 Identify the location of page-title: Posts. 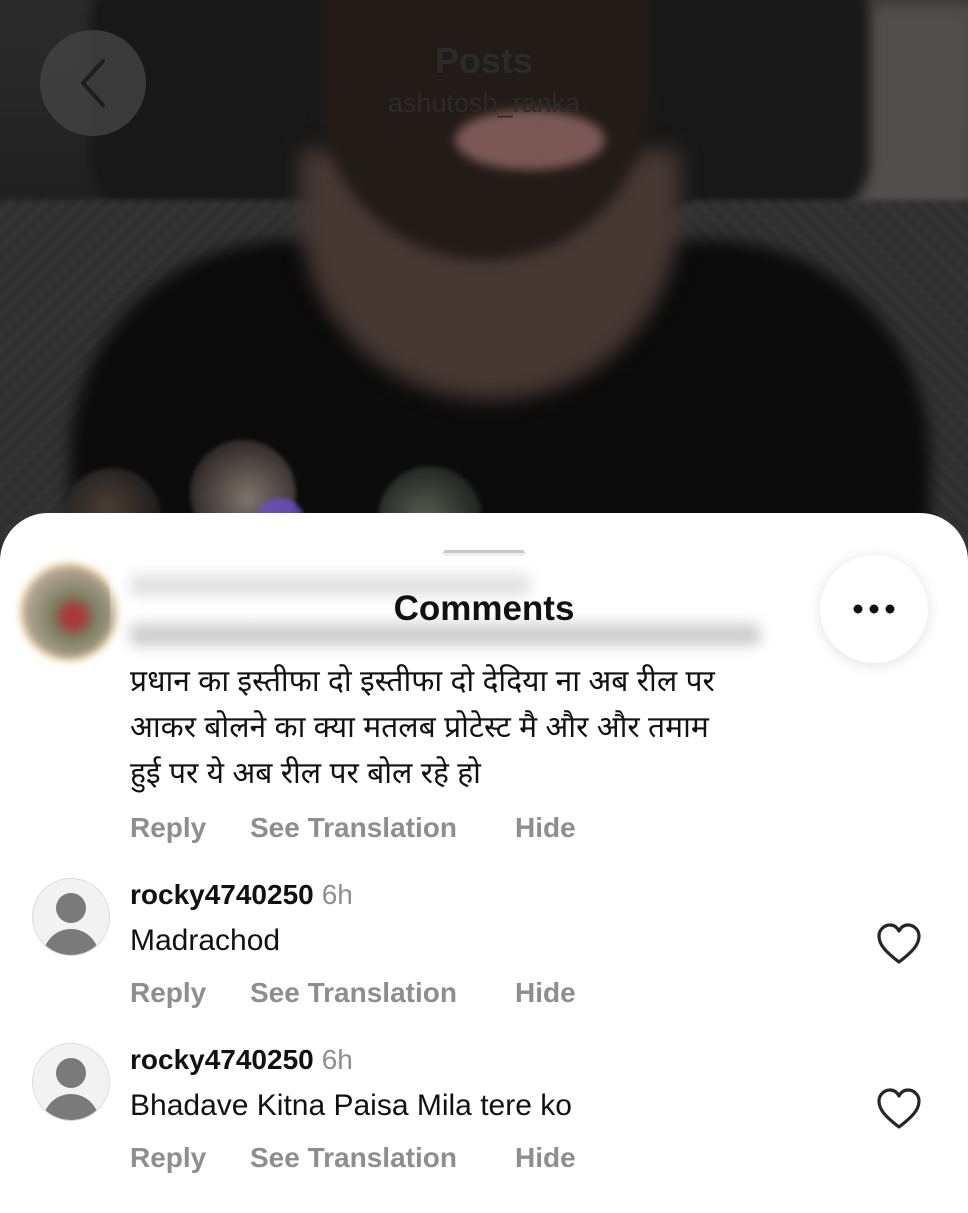
(484, 60).